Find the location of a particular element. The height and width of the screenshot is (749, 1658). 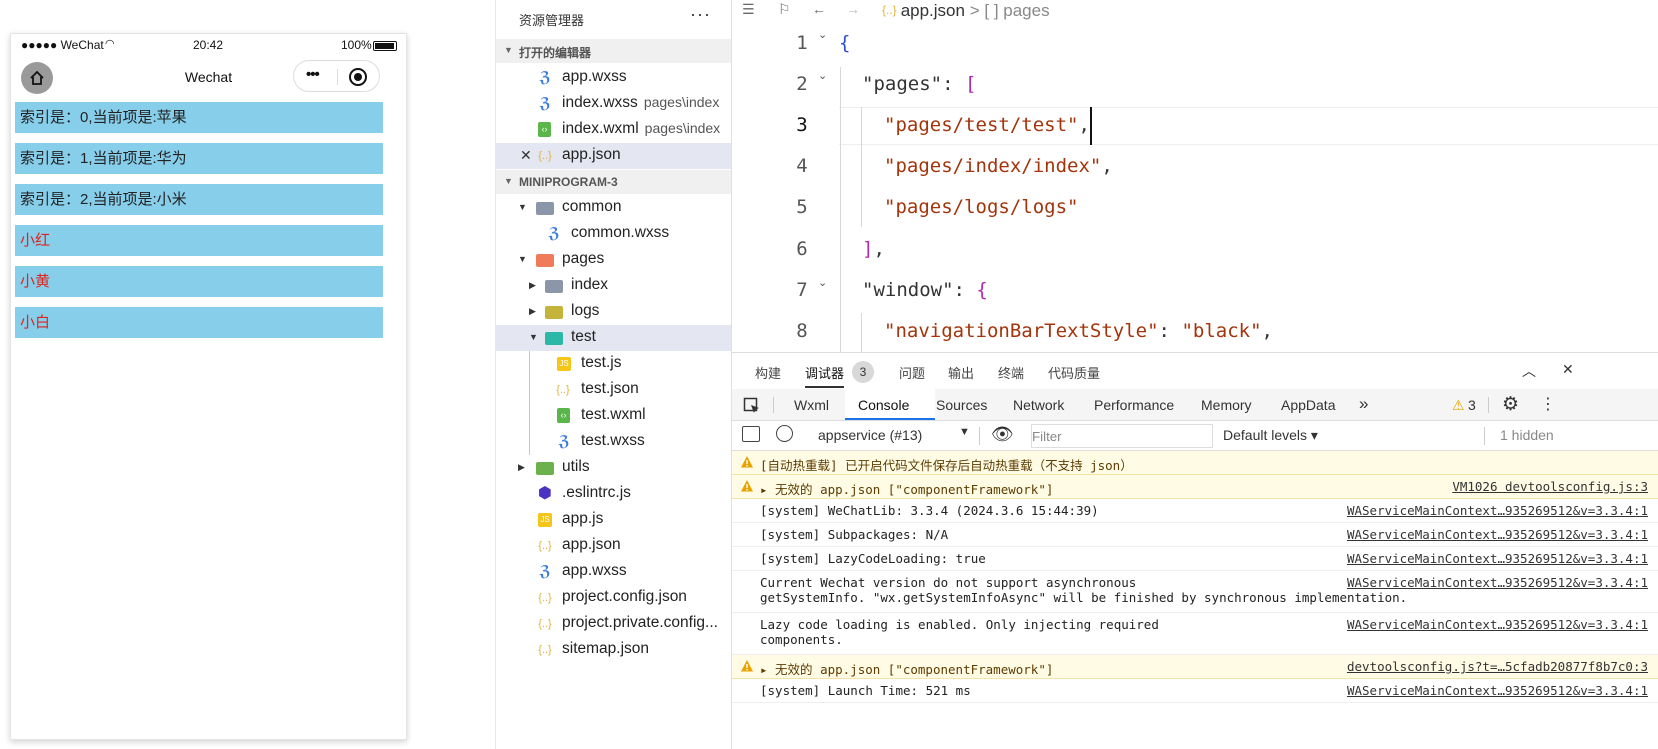

chevron-up-icon: ︿ is located at coordinates (1529, 371).